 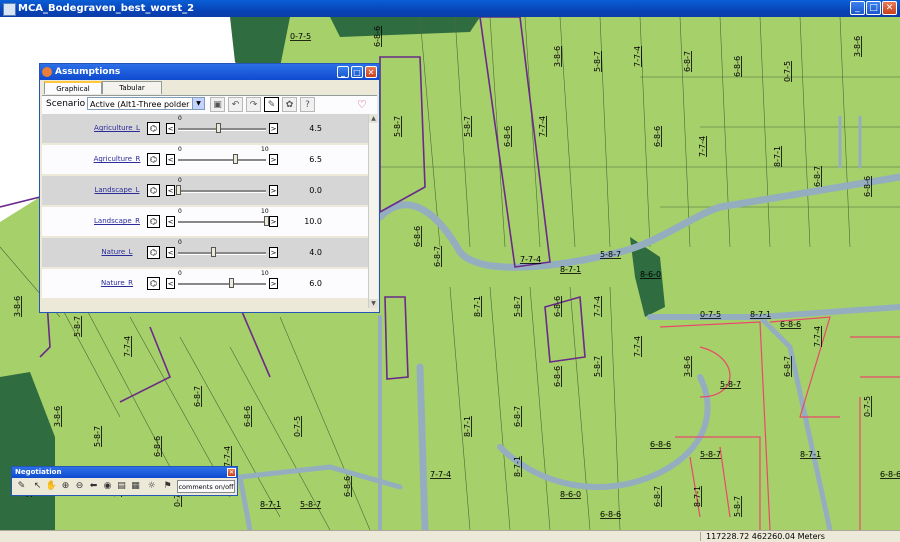 What do you see at coordinates (79, 486) in the screenshot?
I see `zoom-out-icon: ⊖` at bounding box center [79, 486].